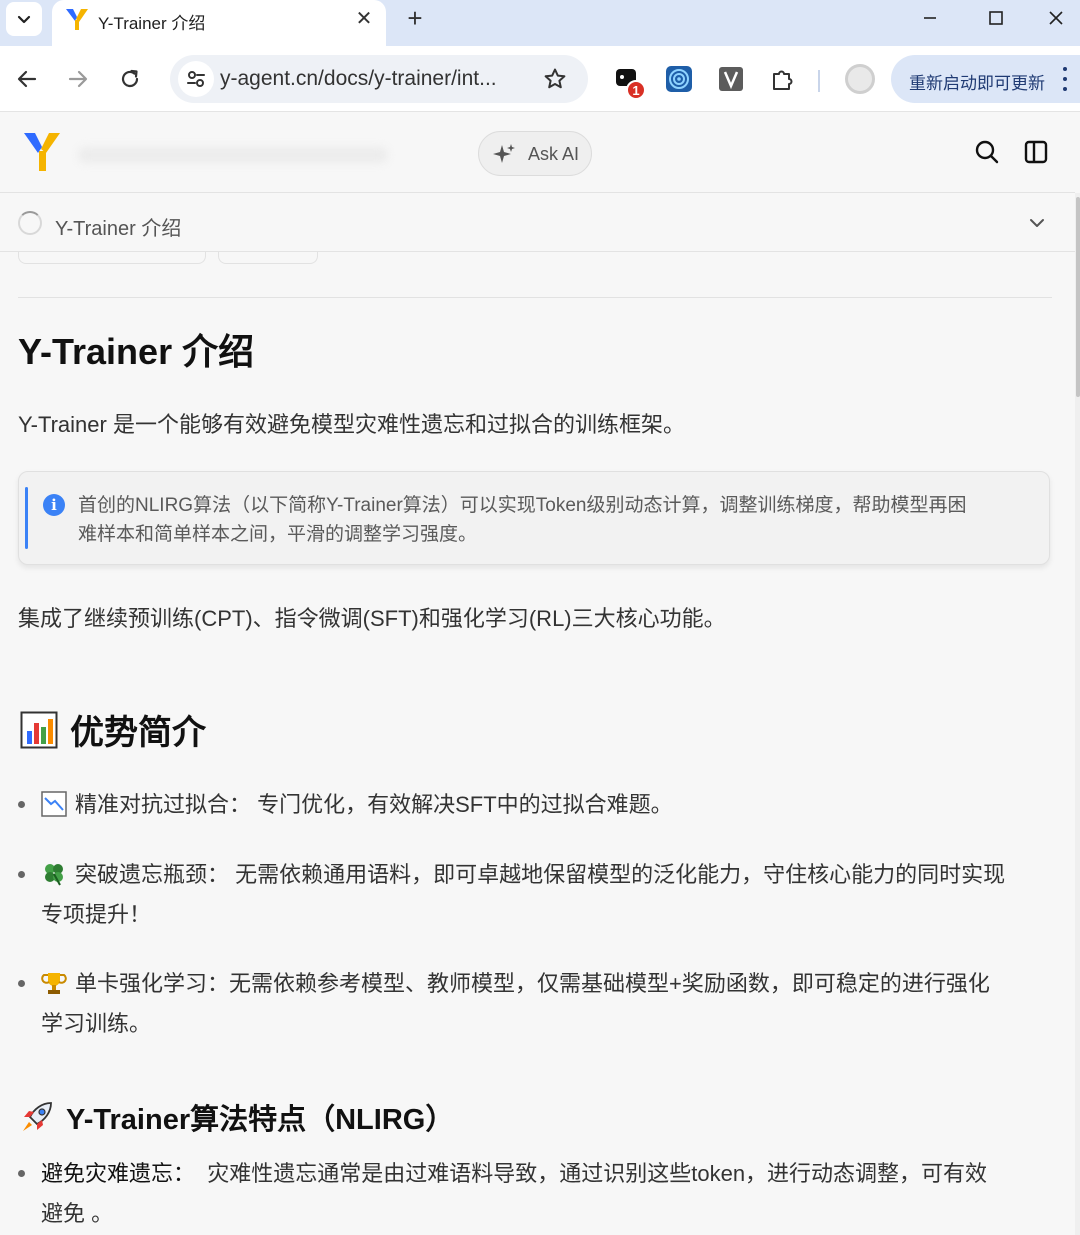  I want to click on close-tab-icon: ✕, so click(364, 18).